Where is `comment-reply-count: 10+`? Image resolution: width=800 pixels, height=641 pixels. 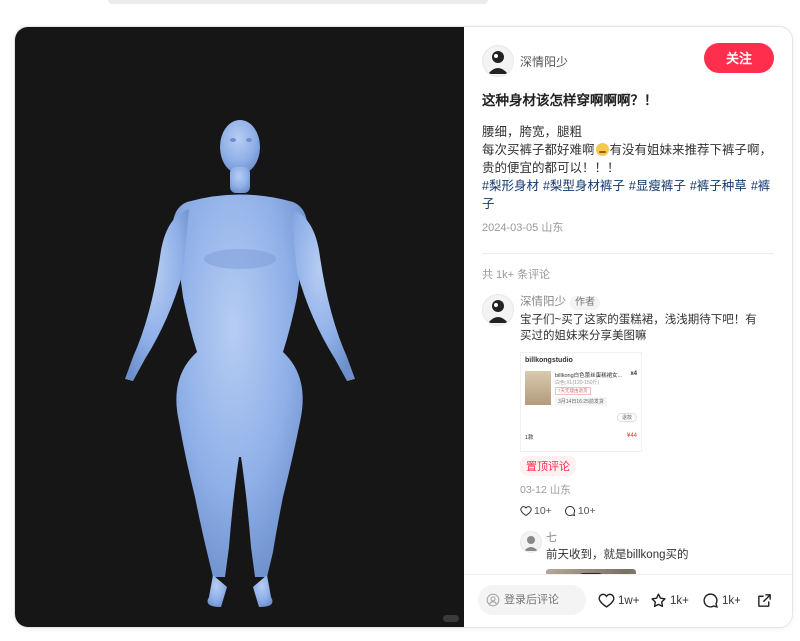
comment-reply-count: 10+ is located at coordinates (586, 511).